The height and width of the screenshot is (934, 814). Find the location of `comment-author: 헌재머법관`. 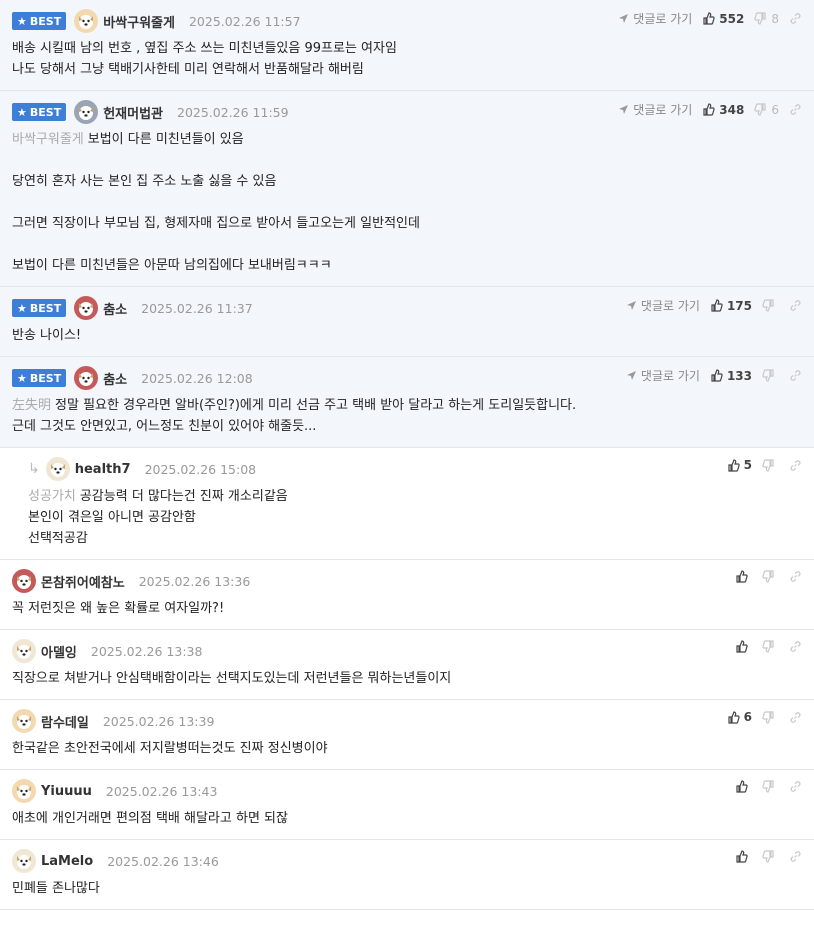

comment-author: 헌재머법관 is located at coordinates (133, 112).